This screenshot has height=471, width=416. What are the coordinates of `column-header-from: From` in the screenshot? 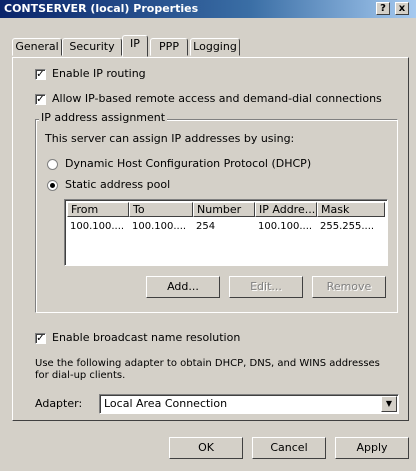 It's located at (98, 209).